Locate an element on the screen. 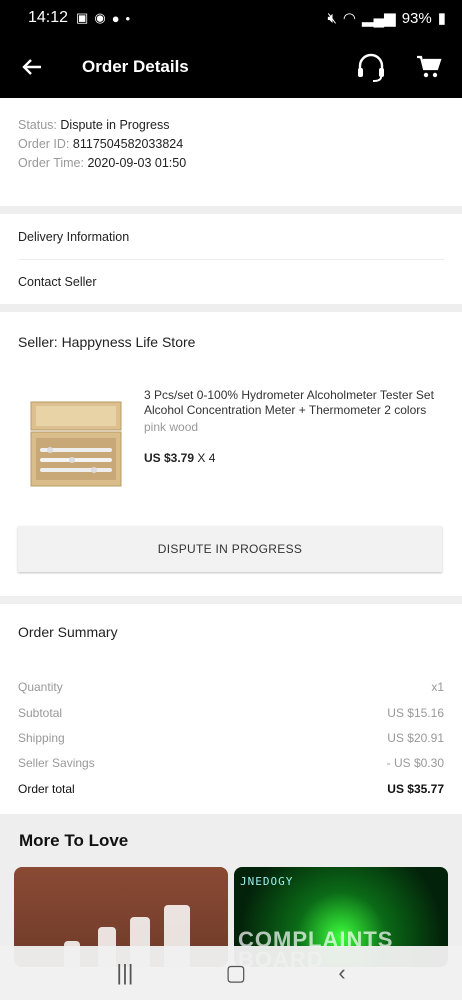 This screenshot has height=1000, width=462. more-to-love-title: More To Love is located at coordinates (74, 840).